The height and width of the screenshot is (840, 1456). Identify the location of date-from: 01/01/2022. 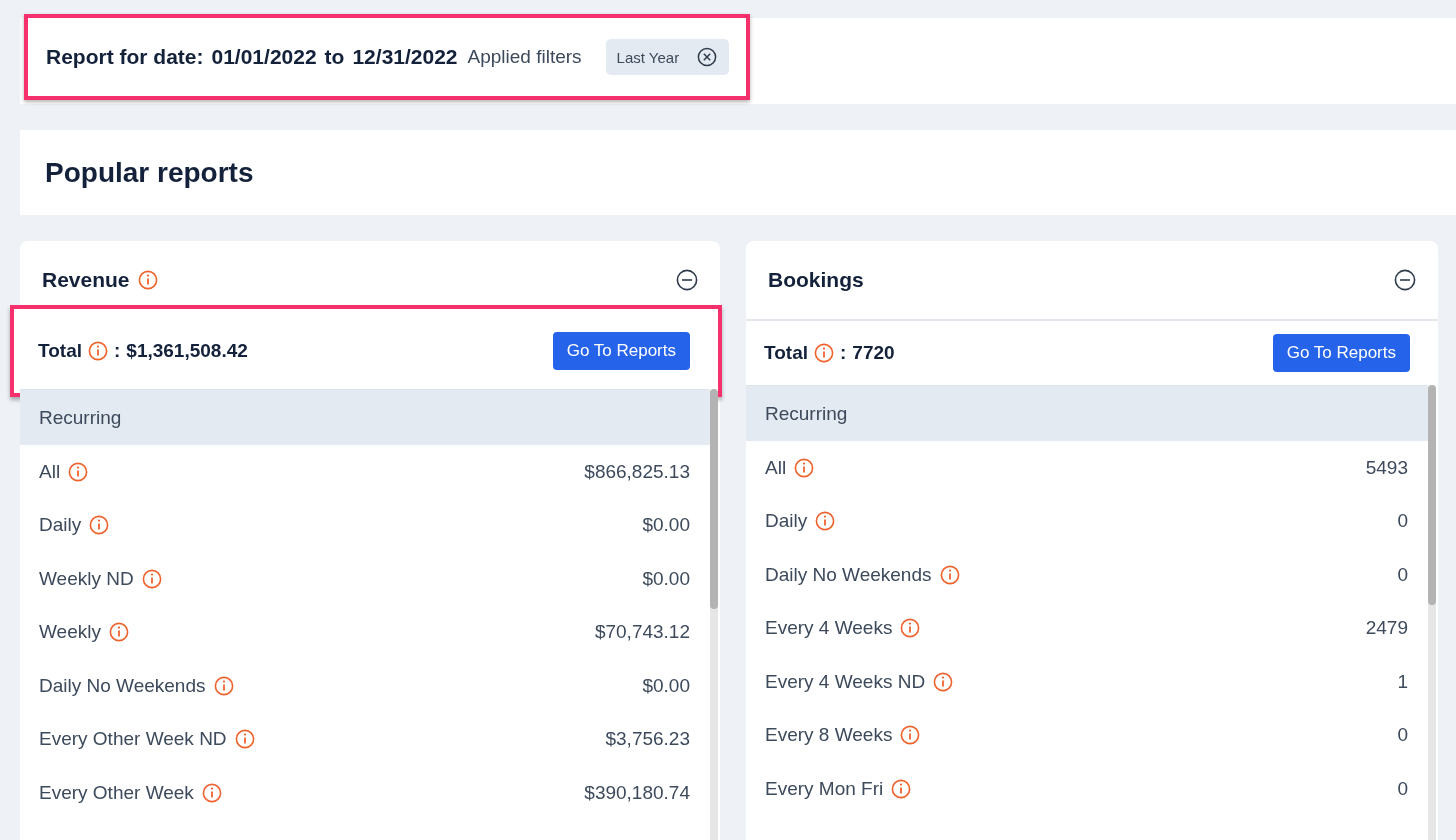
(264, 57).